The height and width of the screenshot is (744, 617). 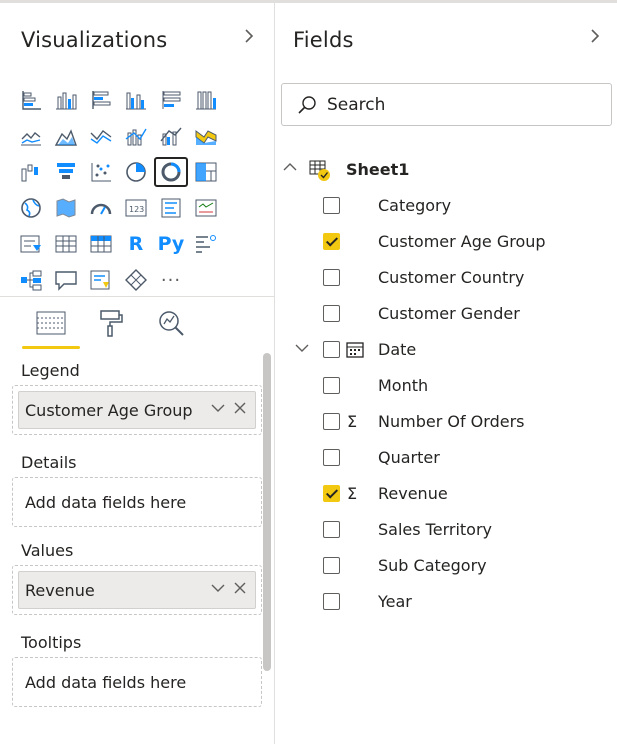 What do you see at coordinates (446, 313) in the screenshot?
I see `field-item: Customer Gender` at bounding box center [446, 313].